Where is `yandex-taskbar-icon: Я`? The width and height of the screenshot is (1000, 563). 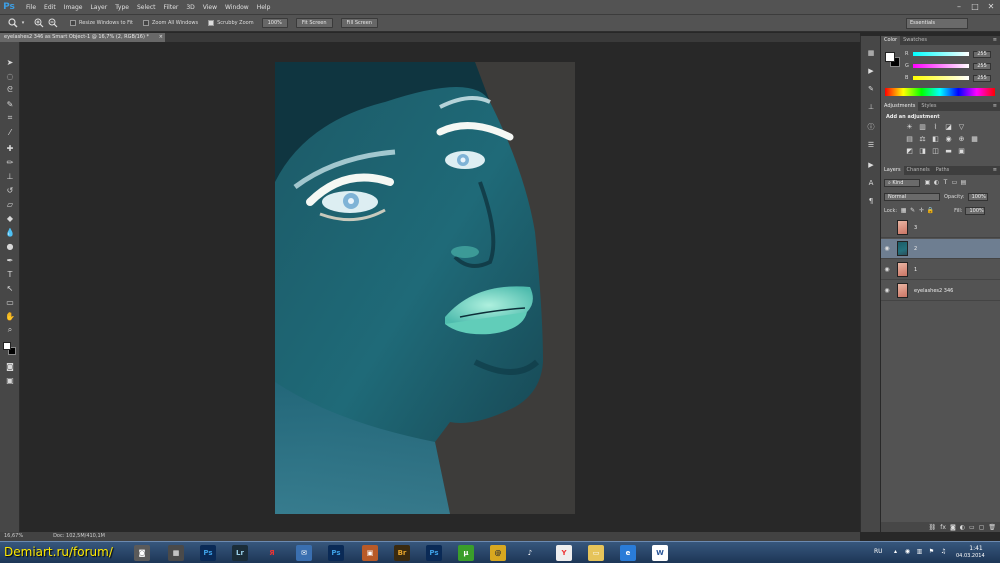 yandex-taskbar-icon: Я is located at coordinates (272, 553).